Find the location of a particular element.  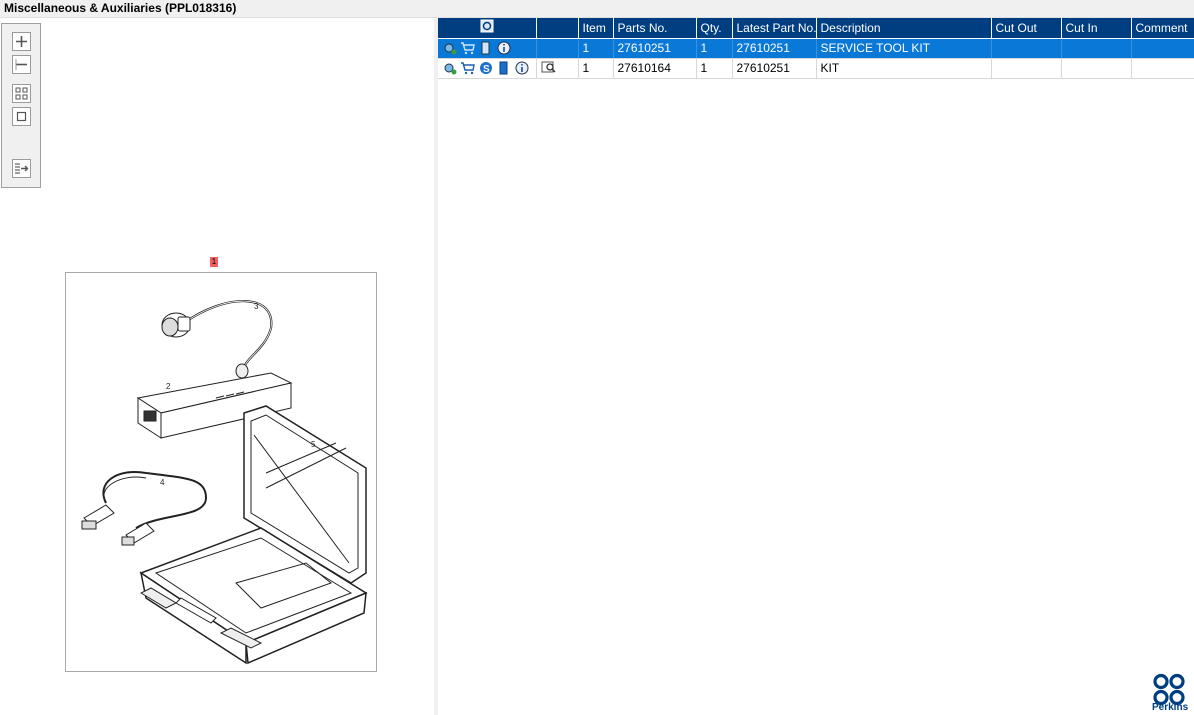

fit-window-icon is located at coordinates (21, 116).